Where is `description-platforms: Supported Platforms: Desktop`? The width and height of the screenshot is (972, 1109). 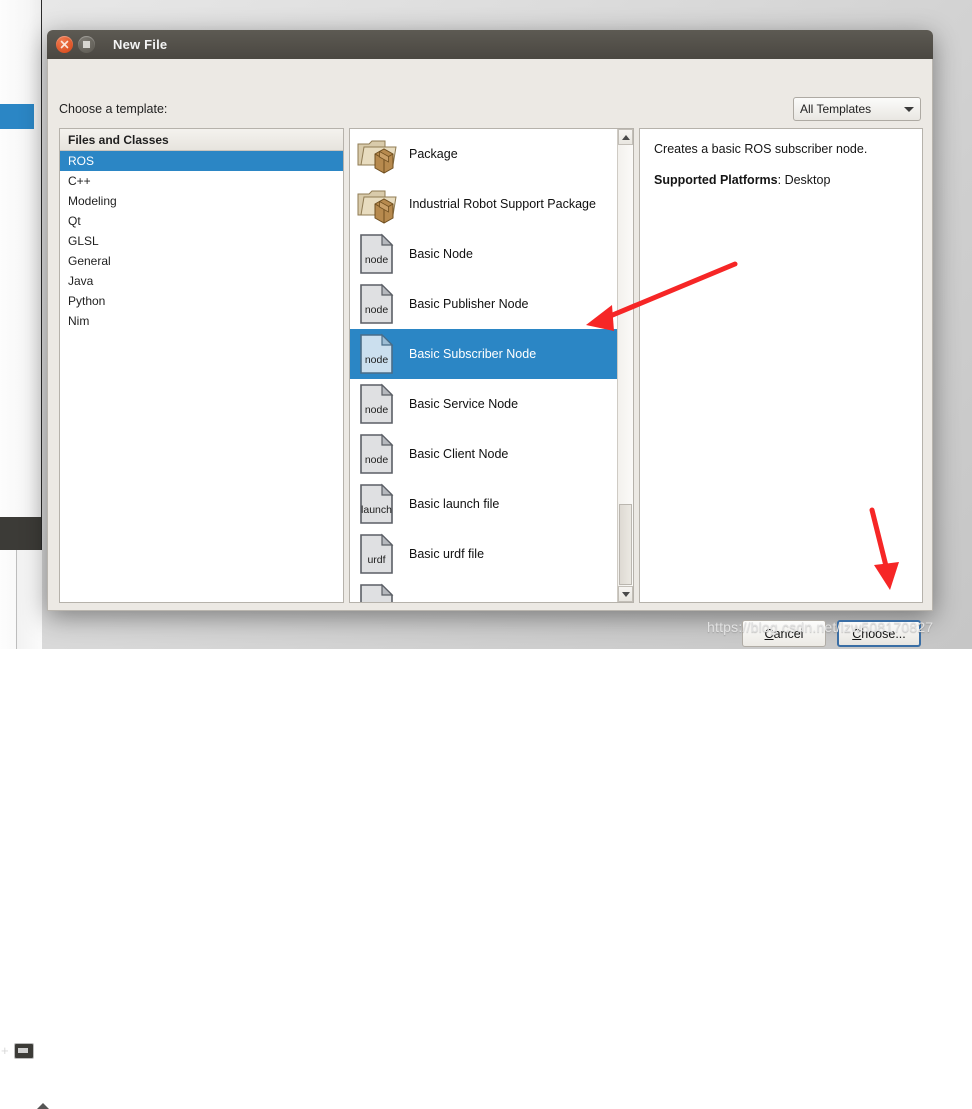
description-platforms: Supported Platforms: Desktop is located at coordinates (781, 180).